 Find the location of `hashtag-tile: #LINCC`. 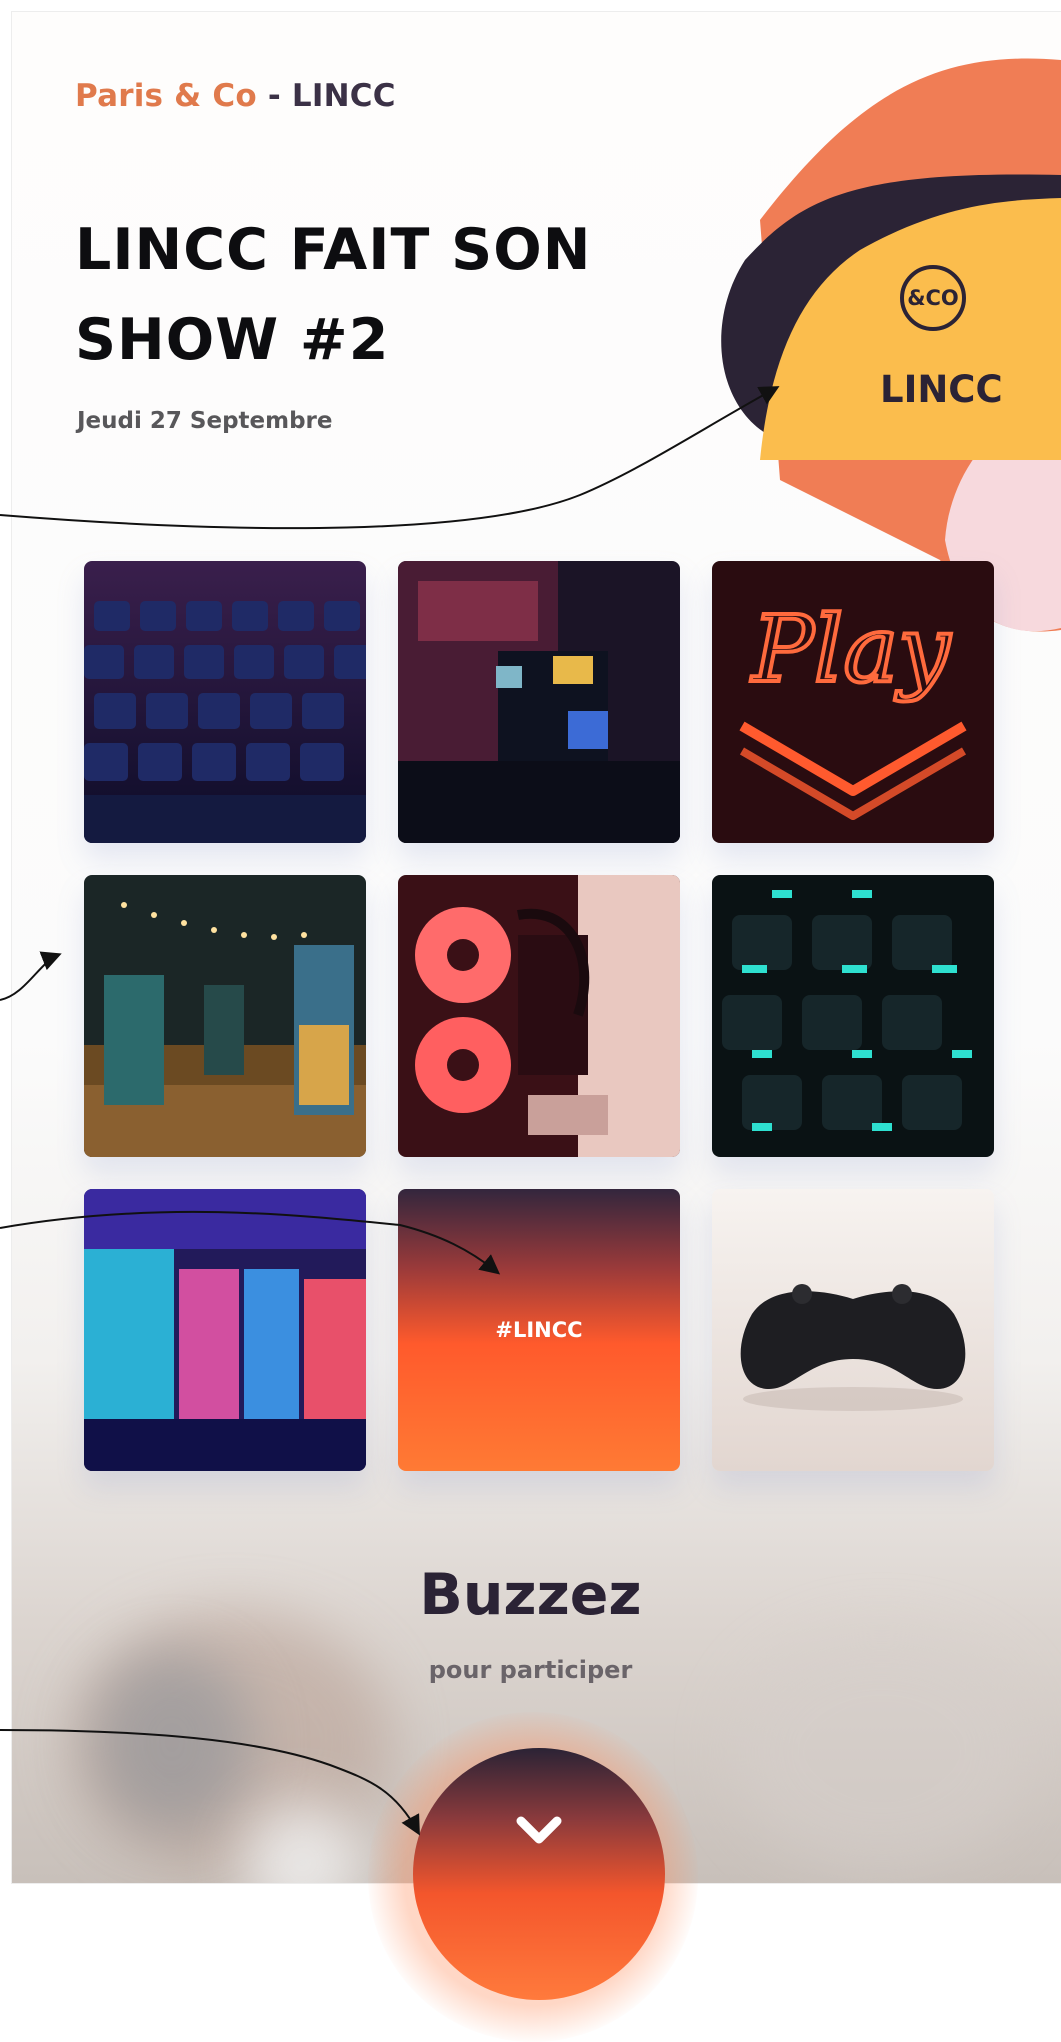

hashtag-tile: #LINCC is located at coordinates (539, 1330).